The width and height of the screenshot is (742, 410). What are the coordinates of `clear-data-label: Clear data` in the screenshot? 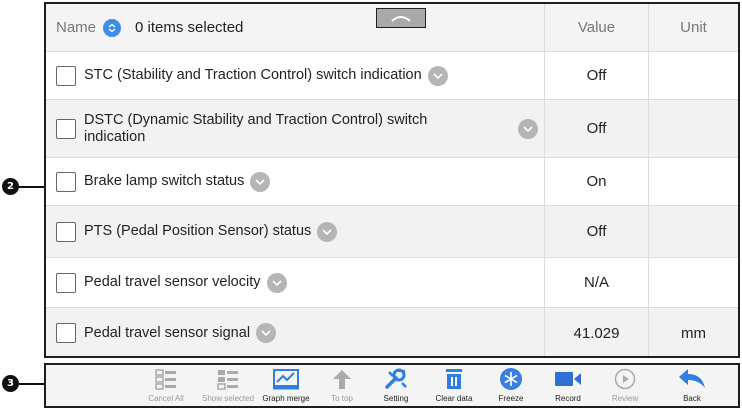 It's located at (454, 398).